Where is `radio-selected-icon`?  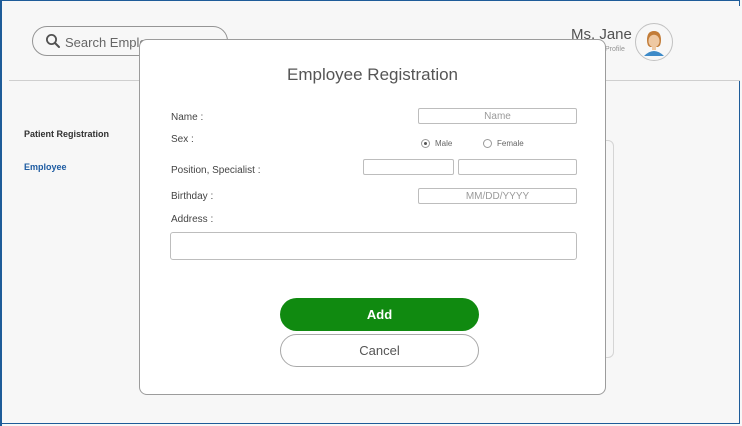
radio-selected-icon is located at coordinates (425, 143).